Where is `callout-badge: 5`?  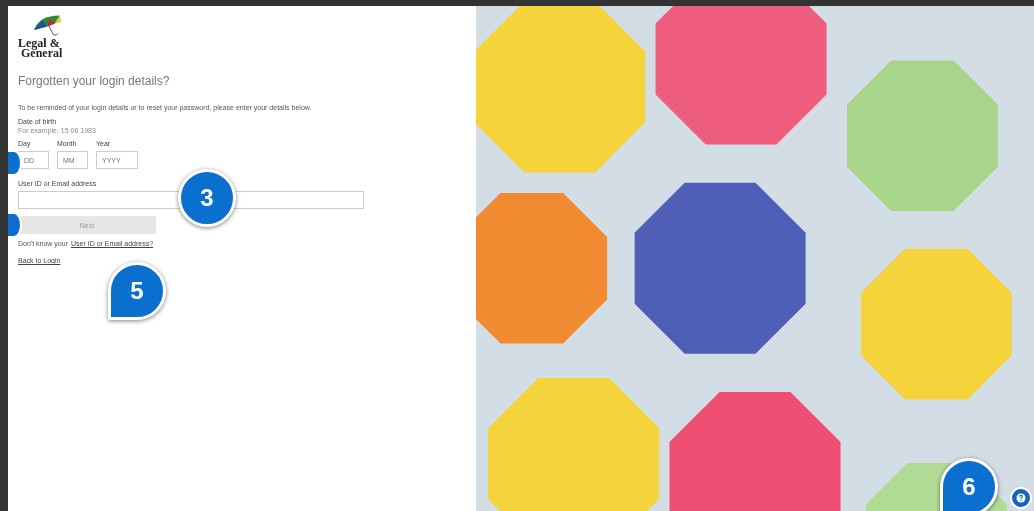
callout-badge: 5 is located at coordinates (137, 291).